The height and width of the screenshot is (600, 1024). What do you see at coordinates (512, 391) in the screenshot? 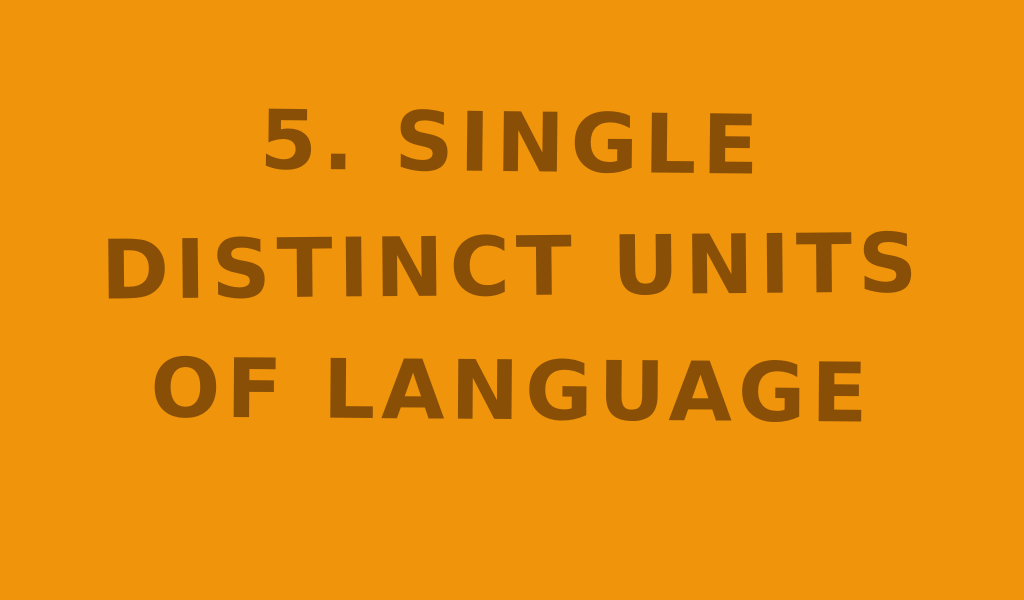
I see `title-line-3: OF LANGUAGE` at bounding box center [512, 391].